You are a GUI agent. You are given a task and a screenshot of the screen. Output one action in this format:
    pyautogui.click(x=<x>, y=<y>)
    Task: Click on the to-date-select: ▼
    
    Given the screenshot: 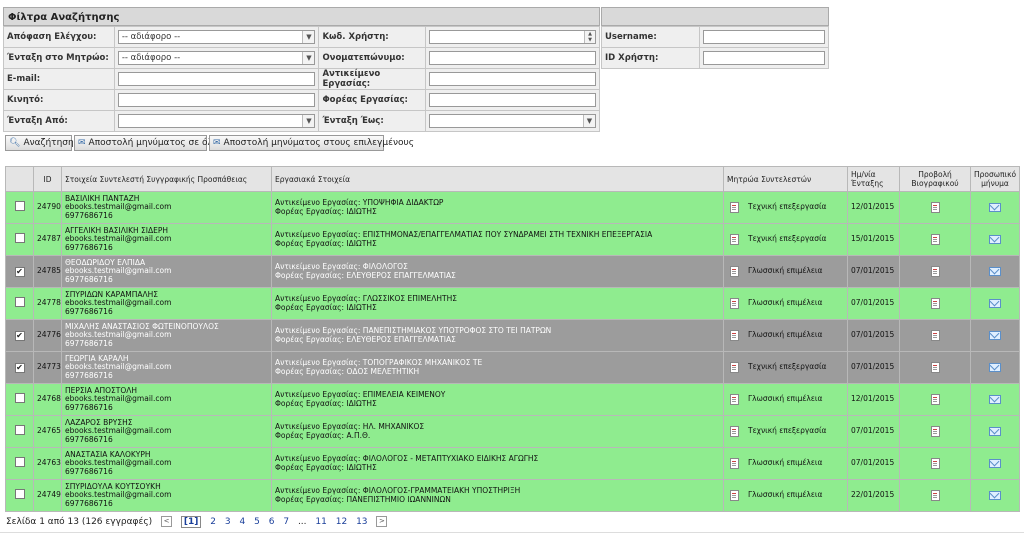 What is the action you would take?
    pyautogui.click(x=512, y=121)
    